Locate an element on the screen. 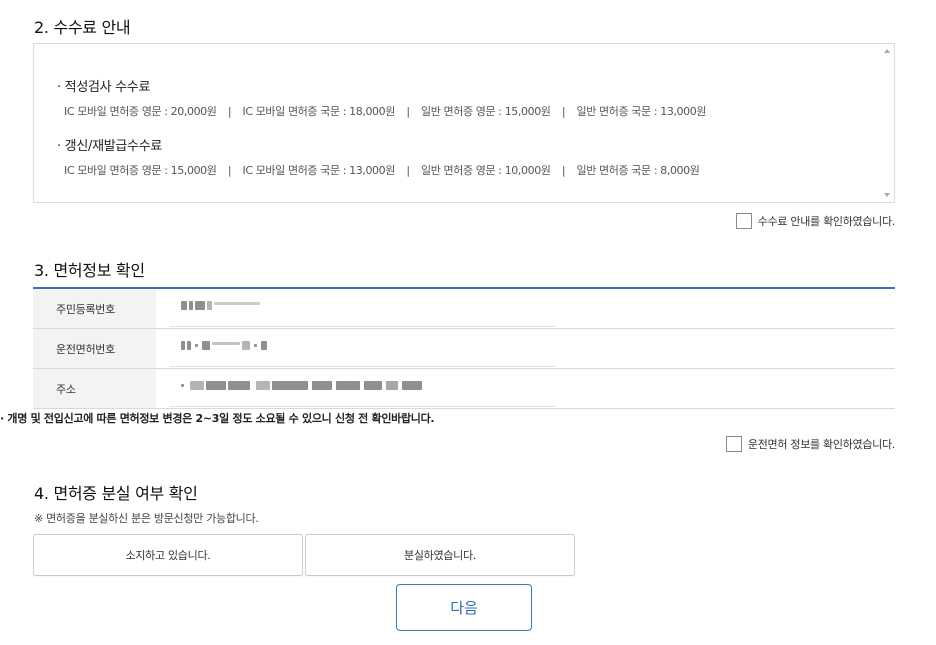  lost-license-button: 분실하였습니다. is located at coordinates (440, 555).